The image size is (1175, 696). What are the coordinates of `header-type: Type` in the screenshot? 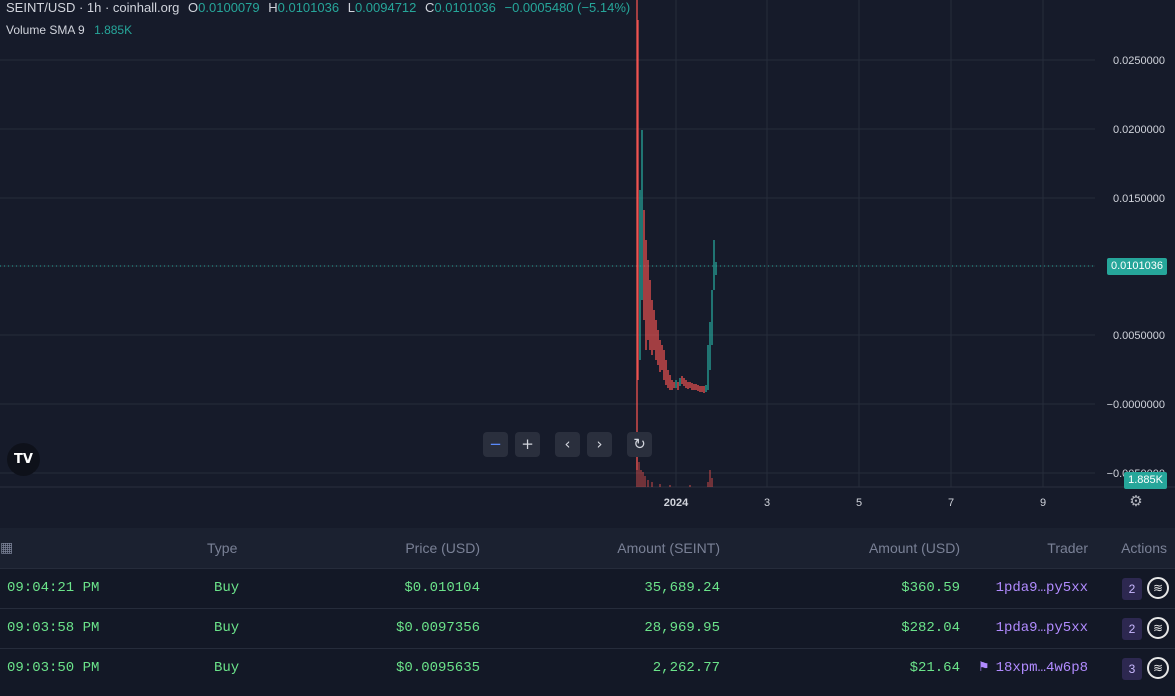 It's located at (222, 548).